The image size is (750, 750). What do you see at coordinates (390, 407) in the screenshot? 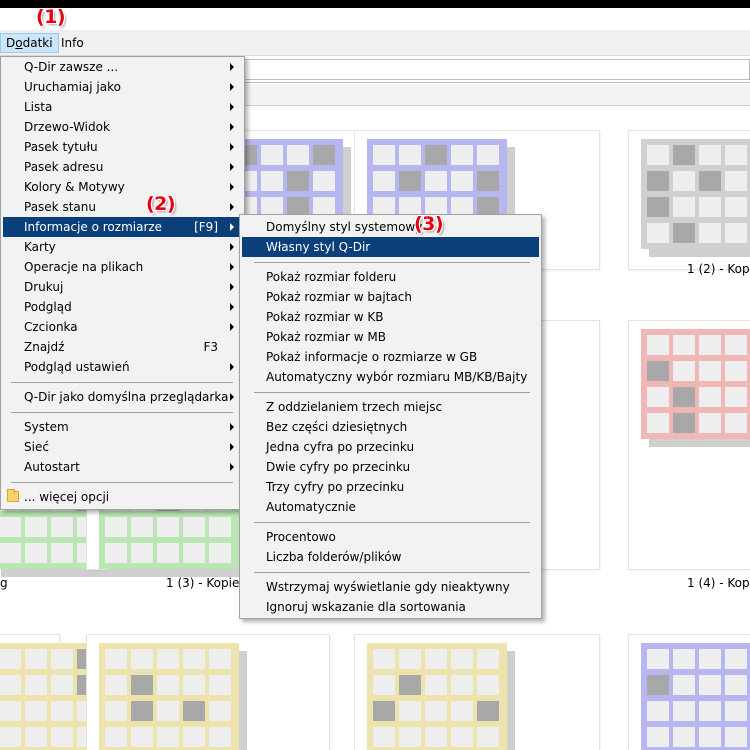
I see `submenu-item-thousands-sep: Z oddzielaniem trzech miejsc` at bounding box center [390, 407].